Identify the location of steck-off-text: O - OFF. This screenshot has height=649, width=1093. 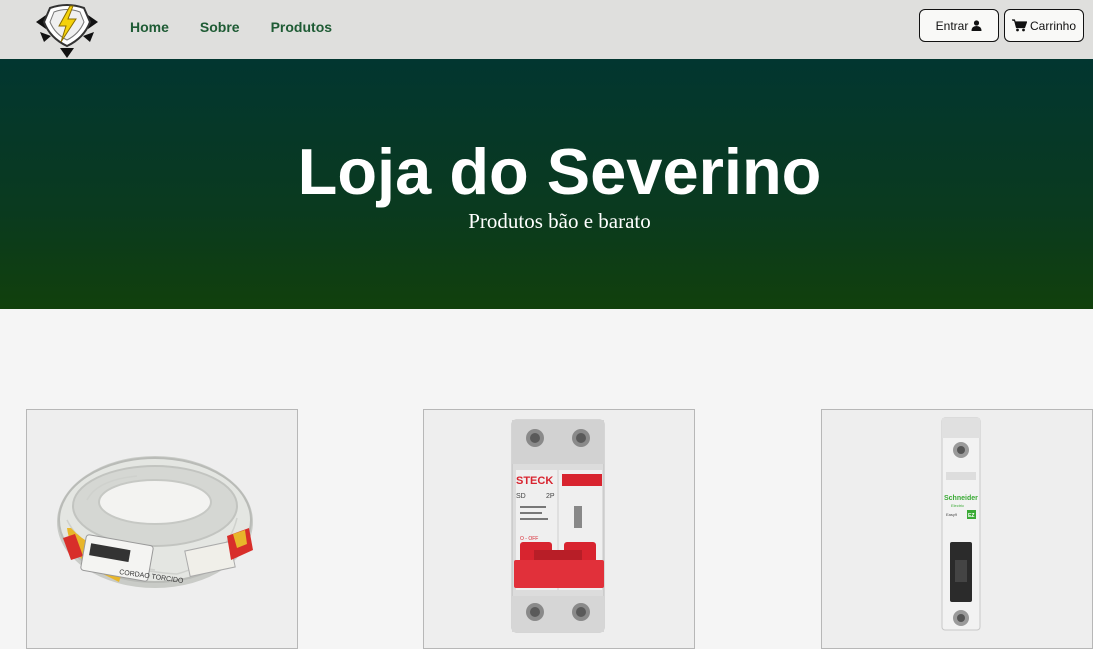
(529, 539).